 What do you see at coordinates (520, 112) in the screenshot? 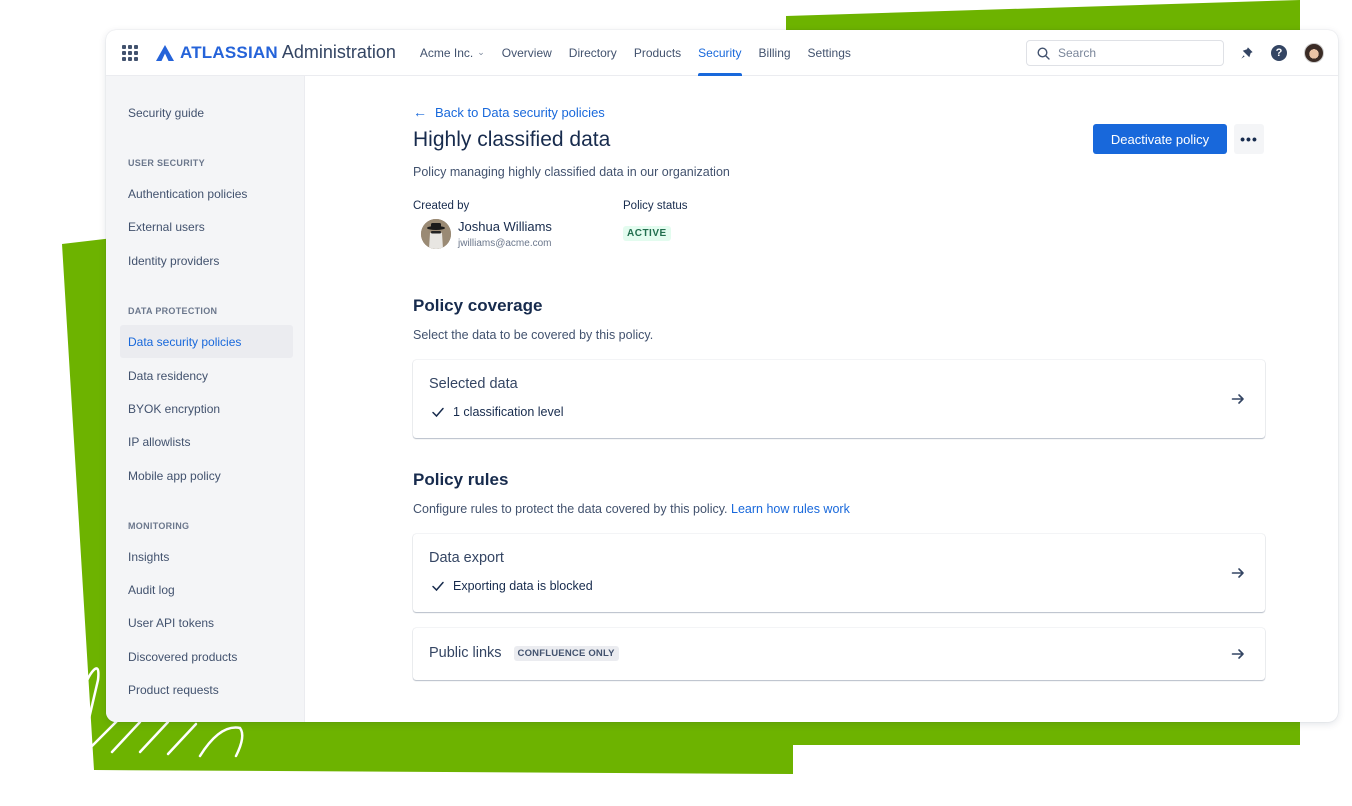
I see `back-link-label: Back to Data security policies` at bounding box center [520, 112].